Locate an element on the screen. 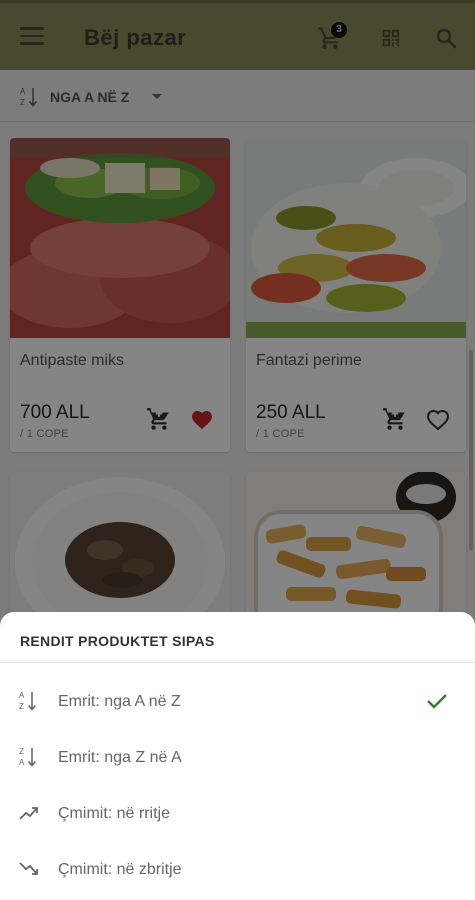 The image size is (475, 900). divider is located at coordinates (237, 662).